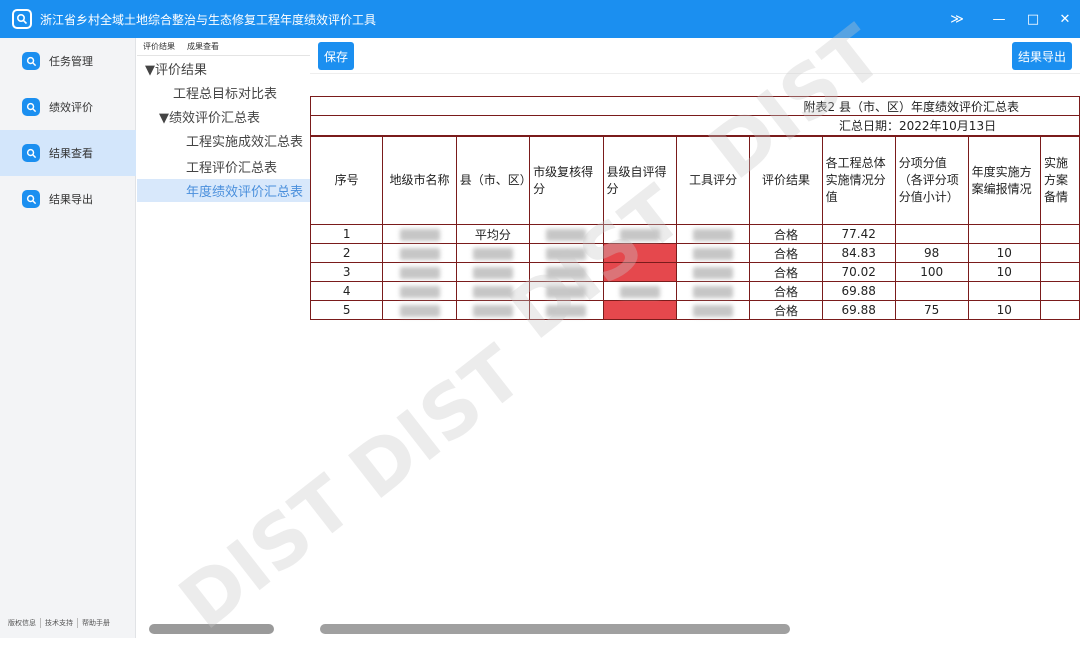 The height and width of the screenshot is (646, 1080). What do you see at coordinates (31, 153) in the screenshot?
I see `search-icon` at bounding box center [31, 153].